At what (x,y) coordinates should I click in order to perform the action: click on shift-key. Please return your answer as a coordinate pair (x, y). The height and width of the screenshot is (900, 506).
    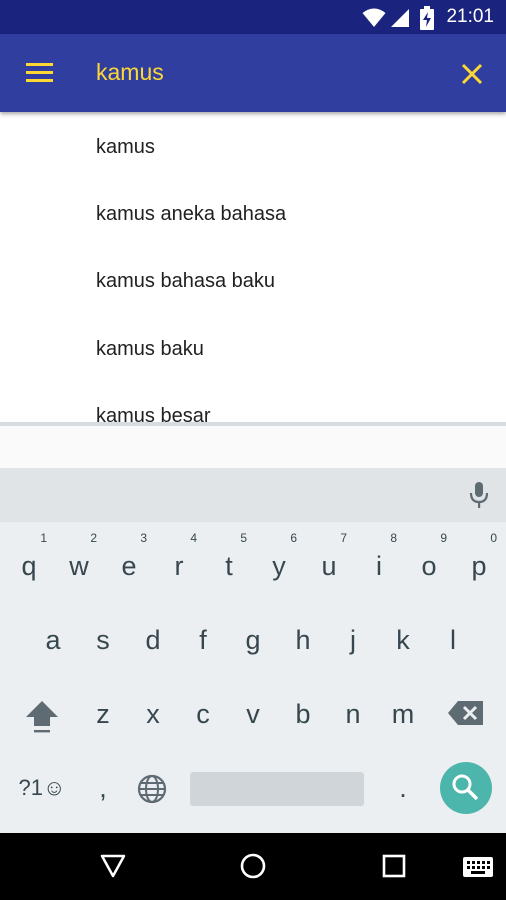
    Looking at the image, I should click on (42, 717).